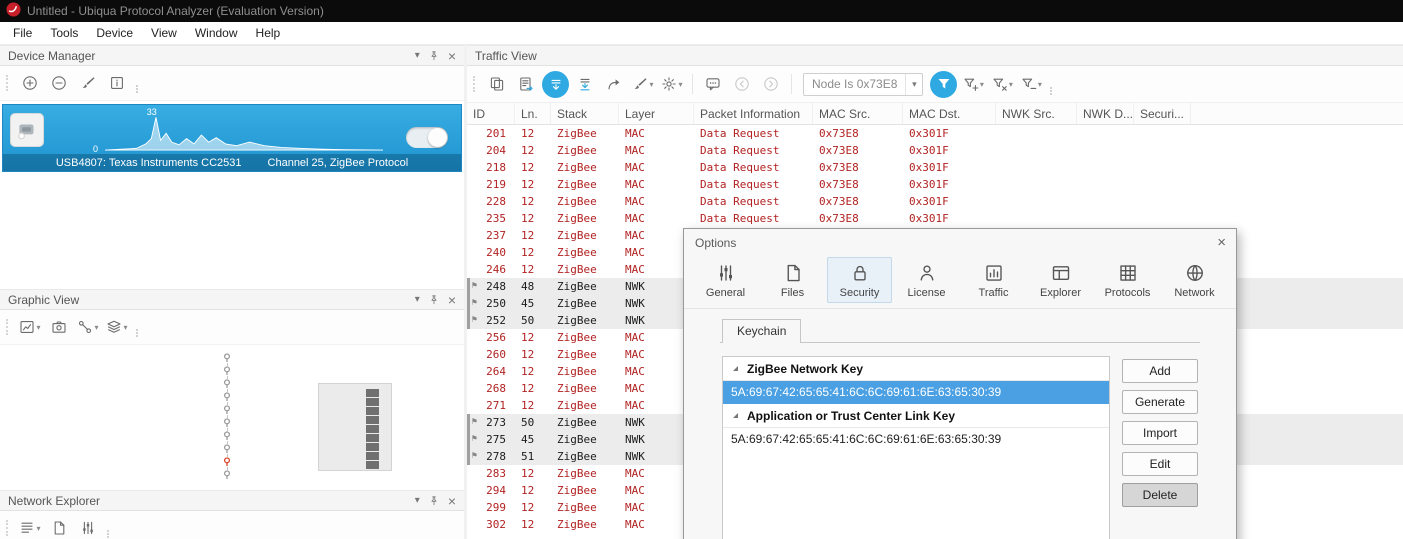  I want to click on packet-row-201: 201 12 ZigBee MAC Data Request 0x73E8 0x301F, so click(935, 133).